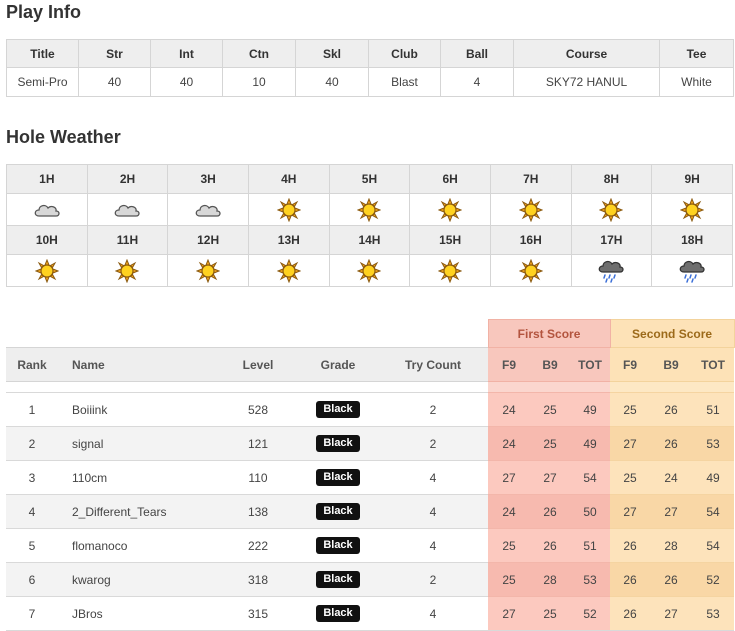 The image size is (735, 631). Describe the element at coordinates (611, 179) in the screenshot. I see `hole-label: 8H` at that location.